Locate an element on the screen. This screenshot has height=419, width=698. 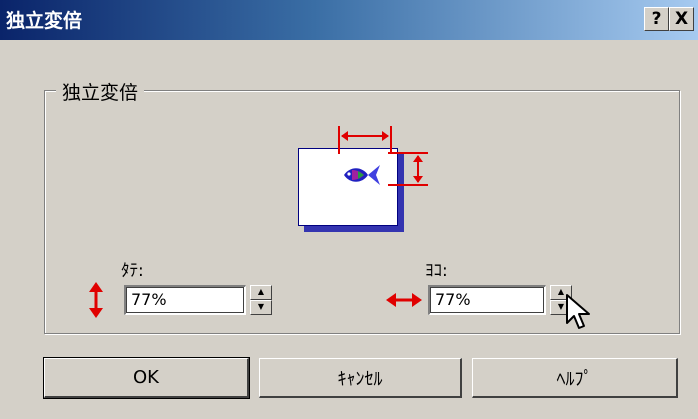
vertical-scale-input: 77% is located at coordinates (185, 300).